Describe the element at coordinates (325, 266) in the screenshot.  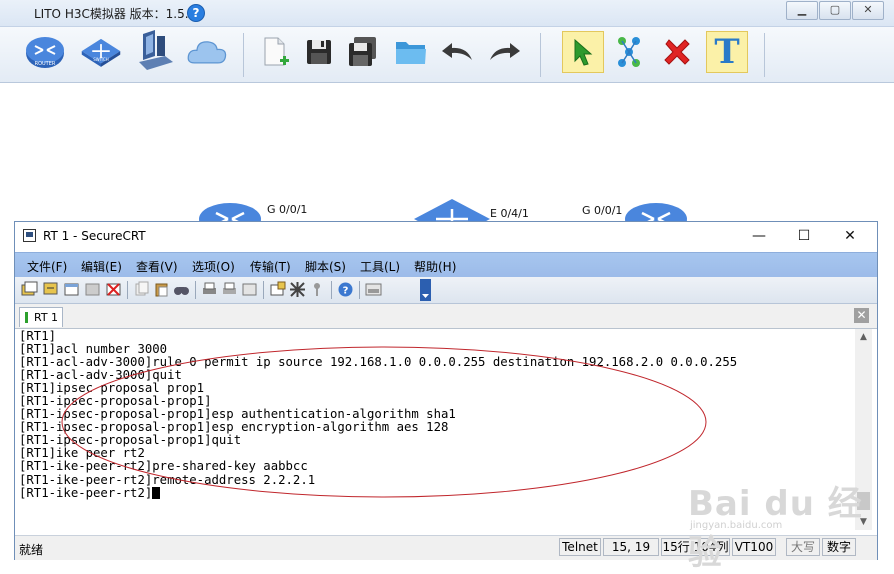
I see `menu-script: 脚本(S)` at that location.